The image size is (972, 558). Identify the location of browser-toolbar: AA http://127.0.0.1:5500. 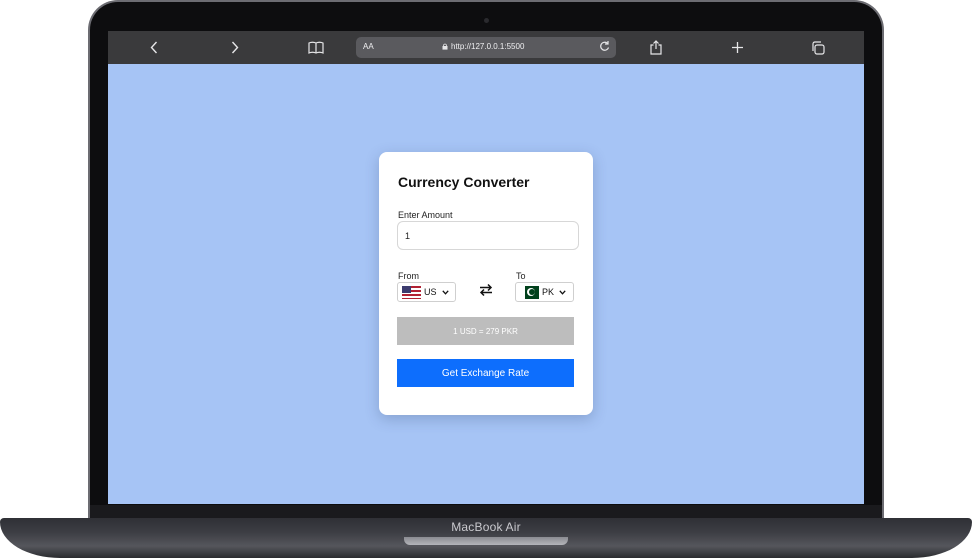
(486, 47).